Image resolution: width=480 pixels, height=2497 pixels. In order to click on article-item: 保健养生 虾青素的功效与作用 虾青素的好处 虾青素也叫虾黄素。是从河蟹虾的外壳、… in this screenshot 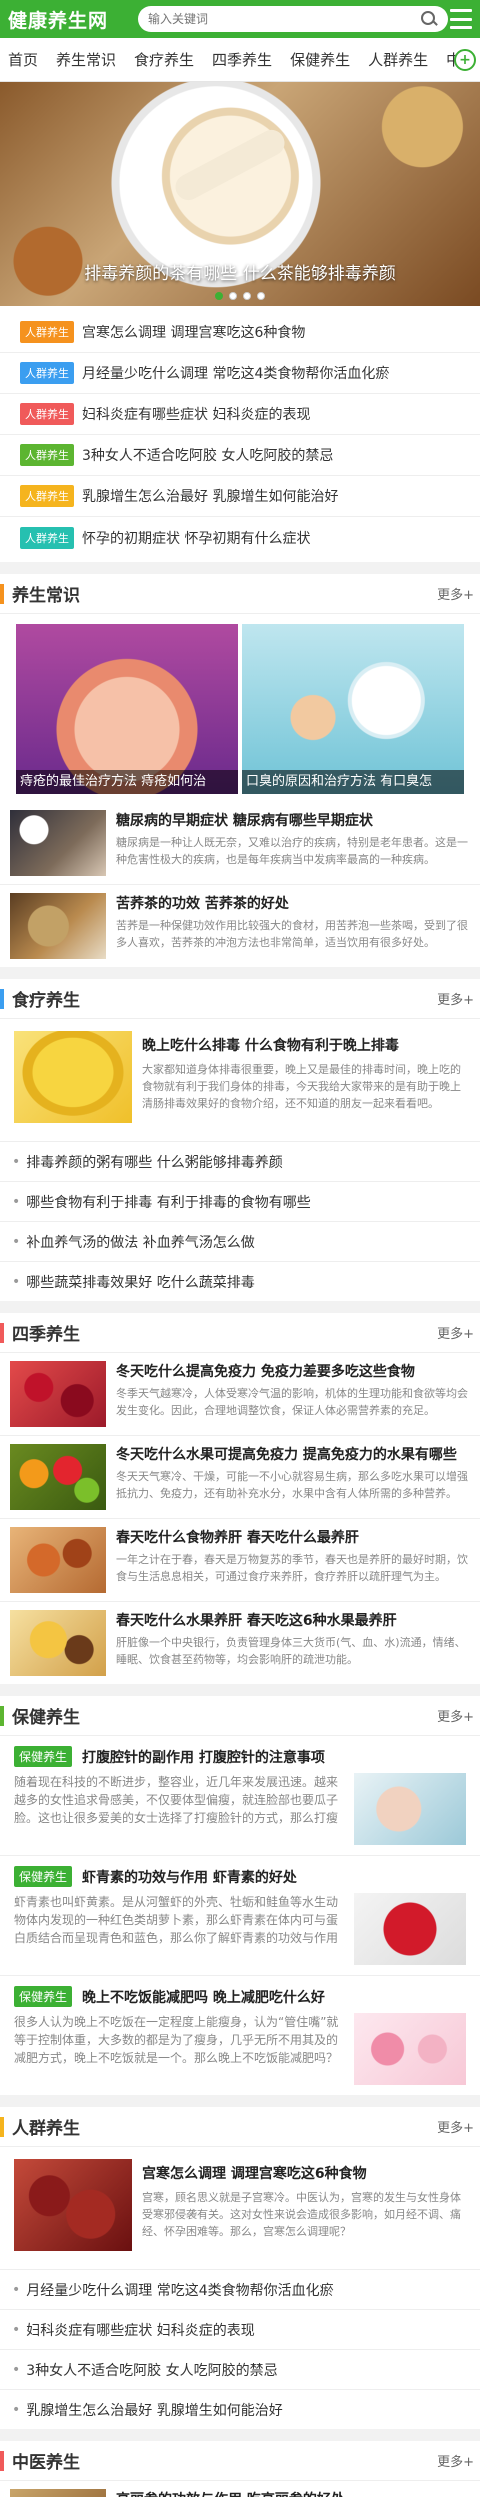, I will do `click(240, 1916)`.